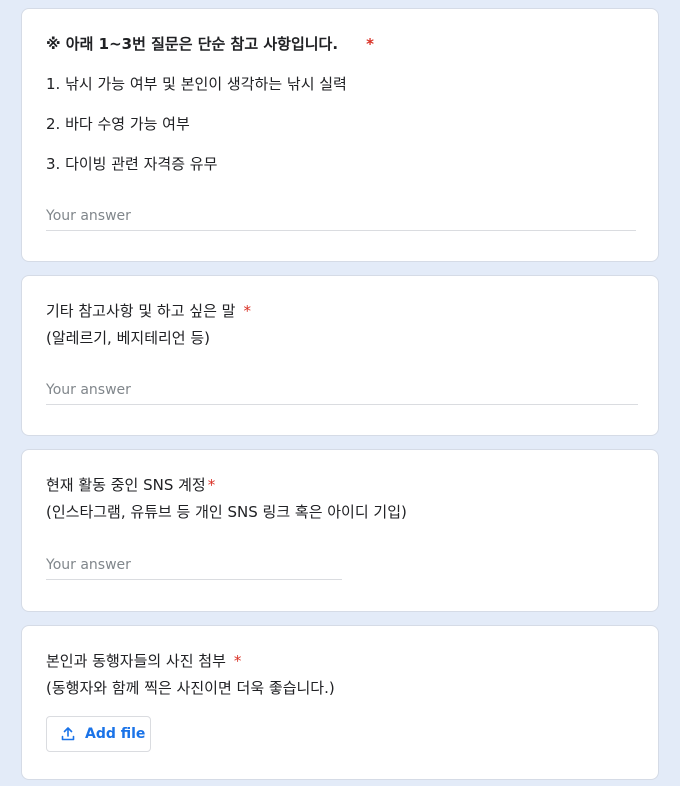 This screenshot has width=680, height=786. I want to click on question-line-1: 1. 낚시 가능 여부 및 본인이 생각하는 낚시 실력, so click(196, 84).